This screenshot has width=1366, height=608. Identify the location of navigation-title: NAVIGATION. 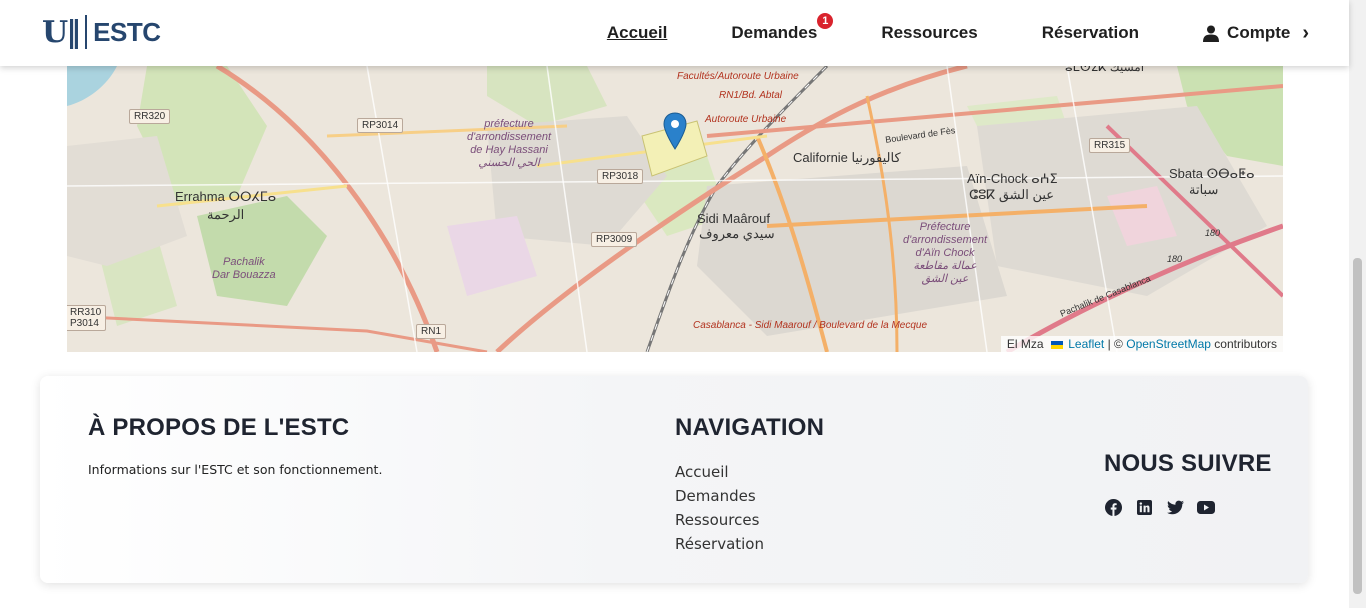
(750, 427).